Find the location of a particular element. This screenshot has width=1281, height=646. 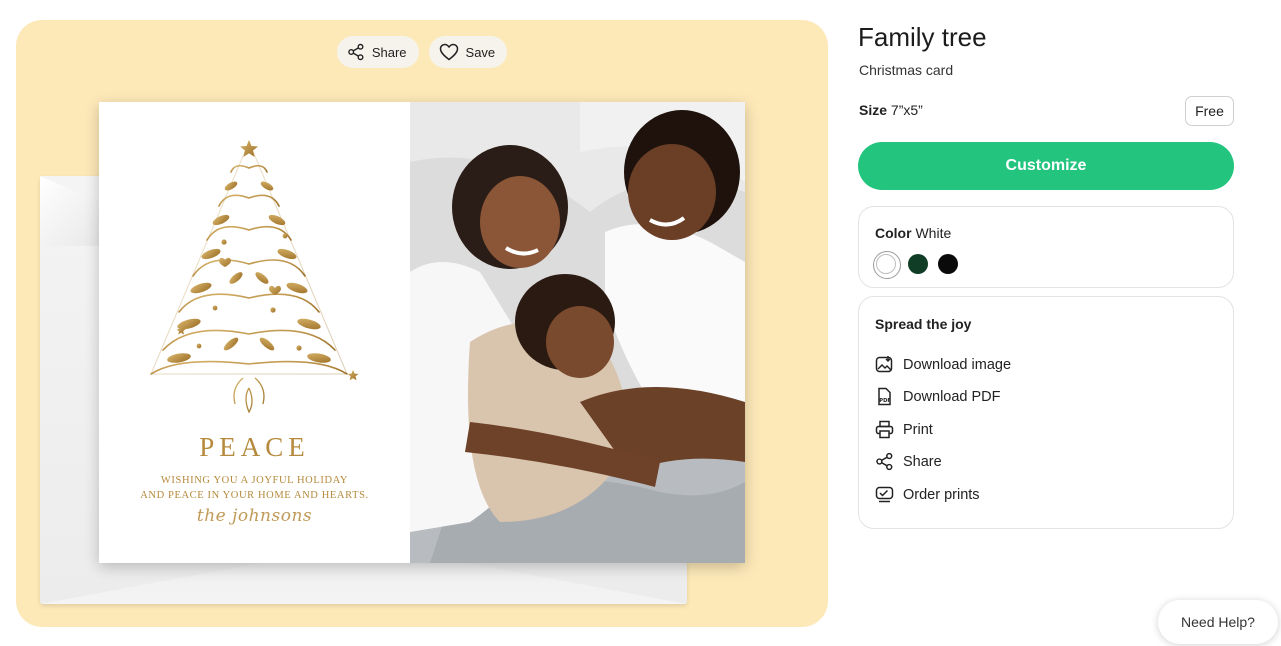

product-title: Family tree is located at coordinates (922, 37).